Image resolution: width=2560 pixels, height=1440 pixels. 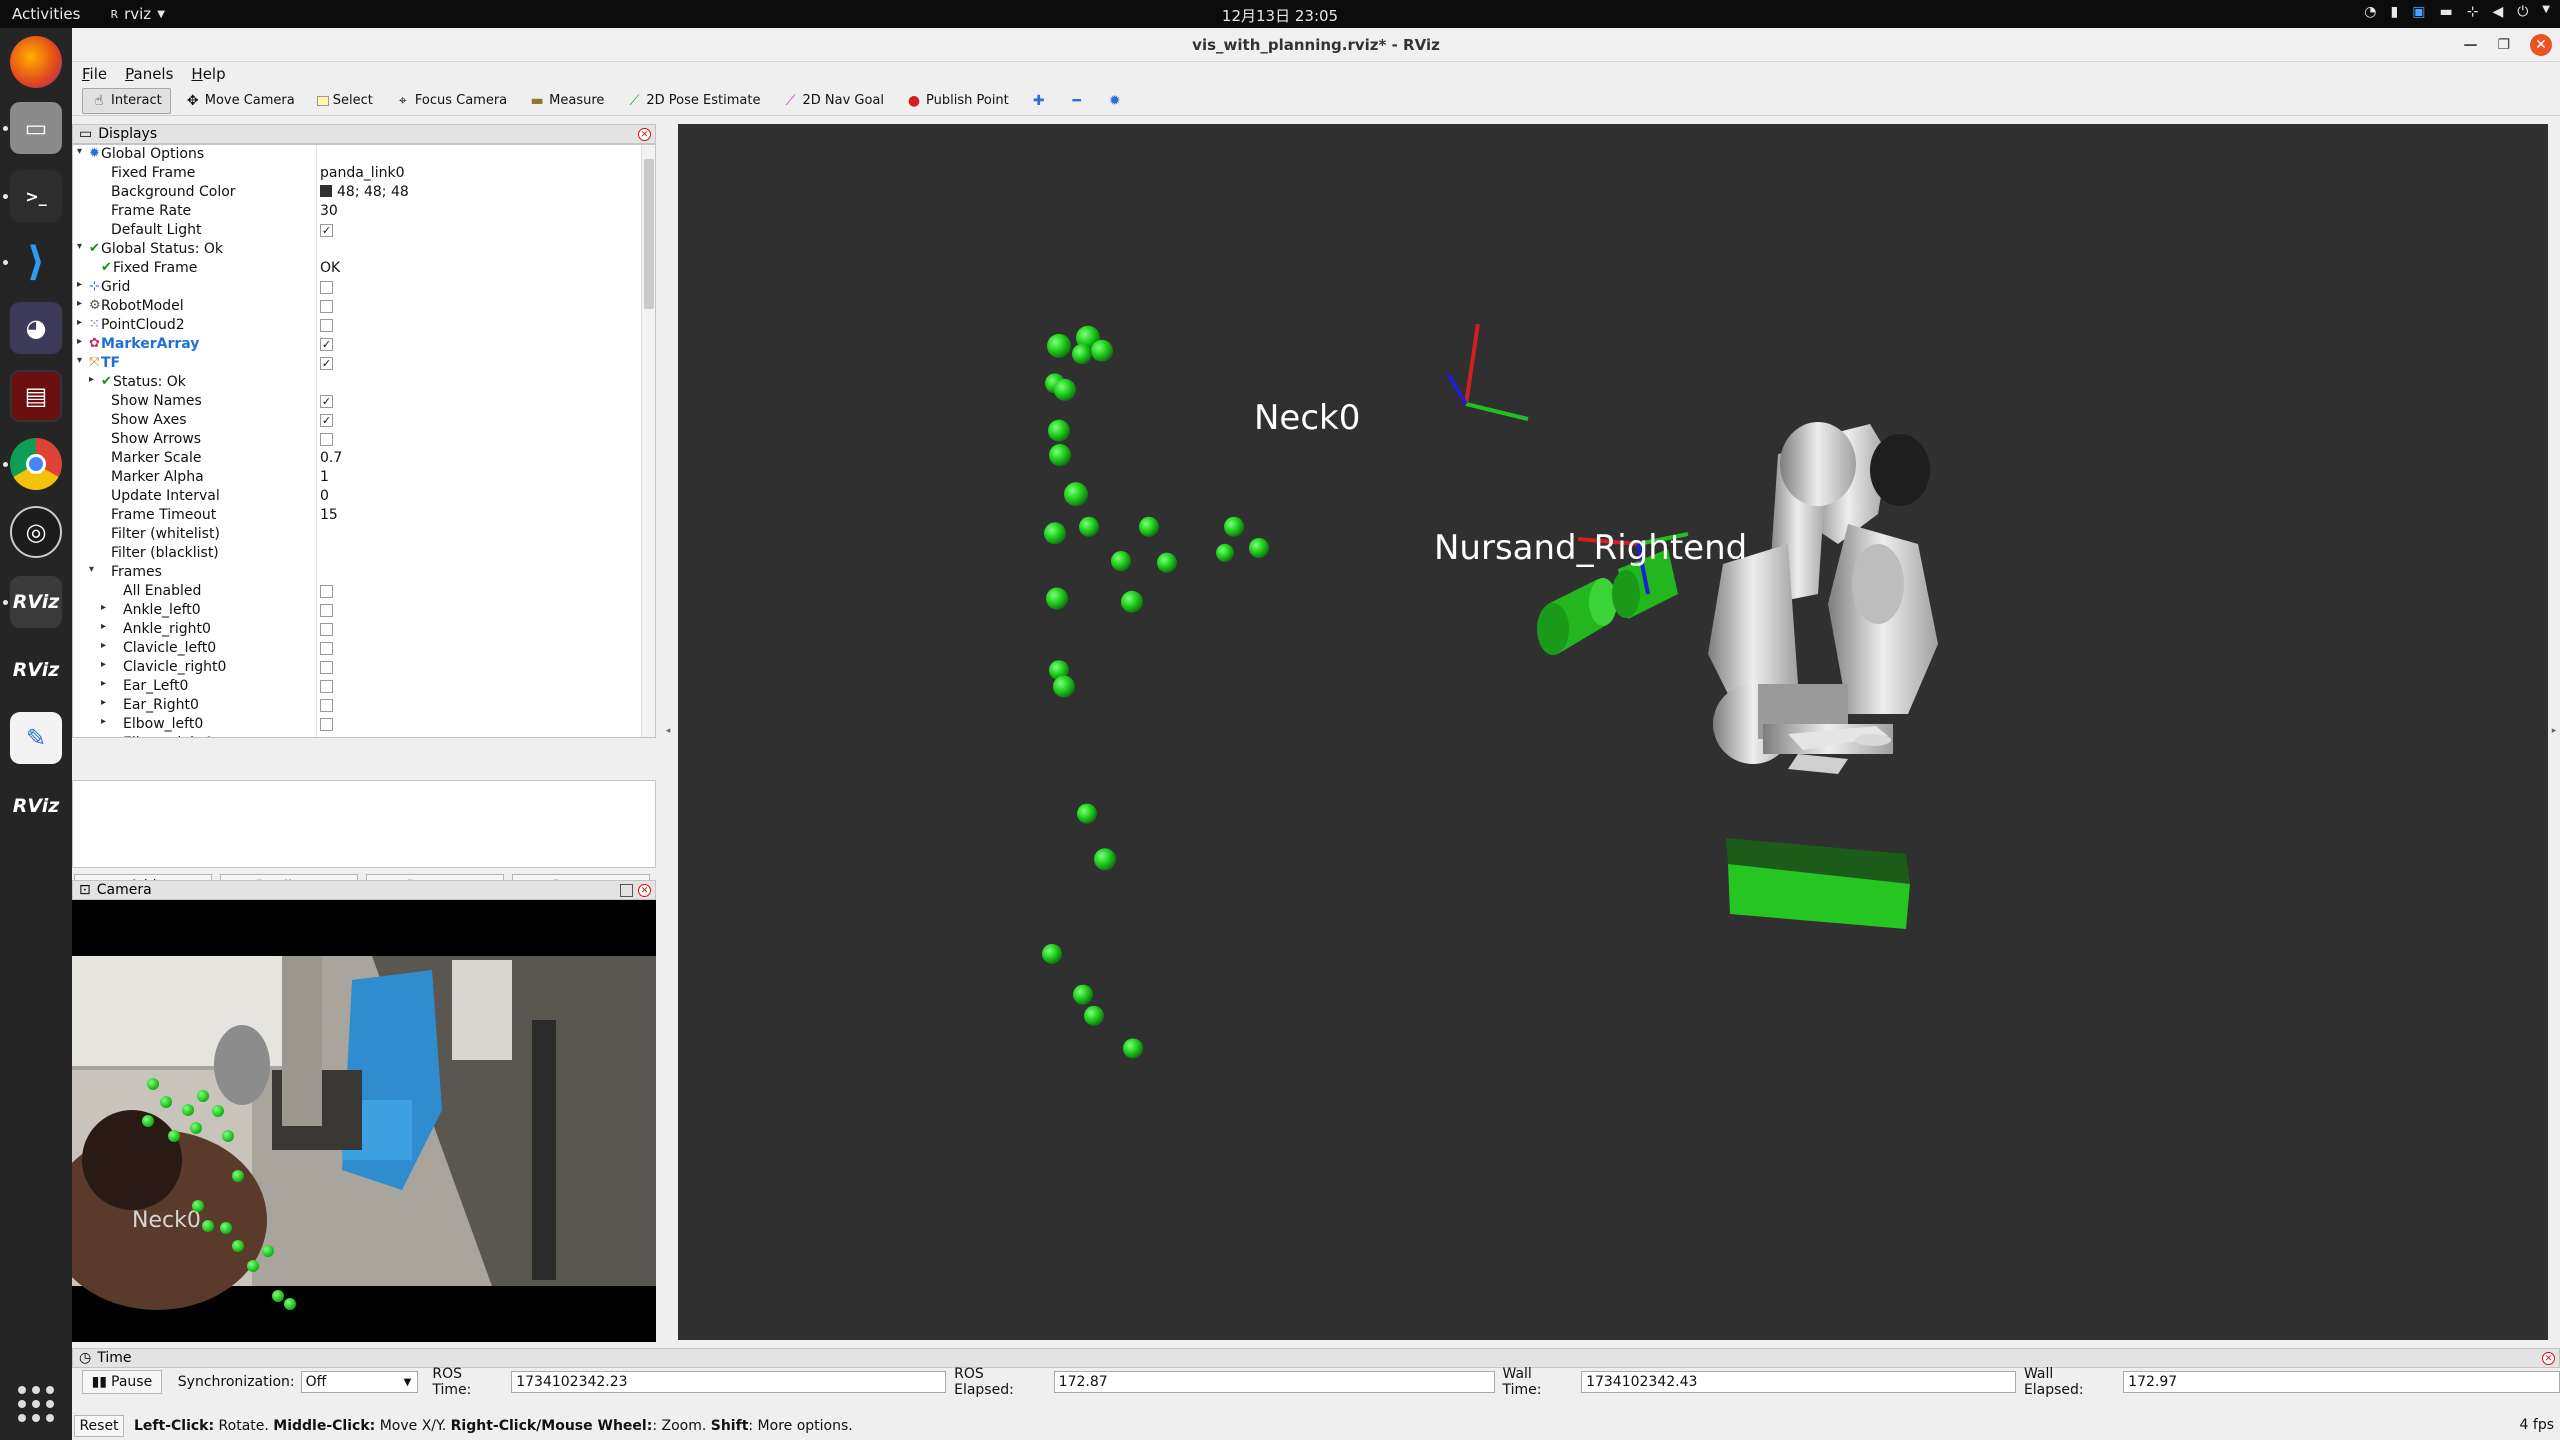 What do you see at coordinates (46, 14) in the screenshot?
I see `activities-button: Activities` at bounding box center [46, 14].